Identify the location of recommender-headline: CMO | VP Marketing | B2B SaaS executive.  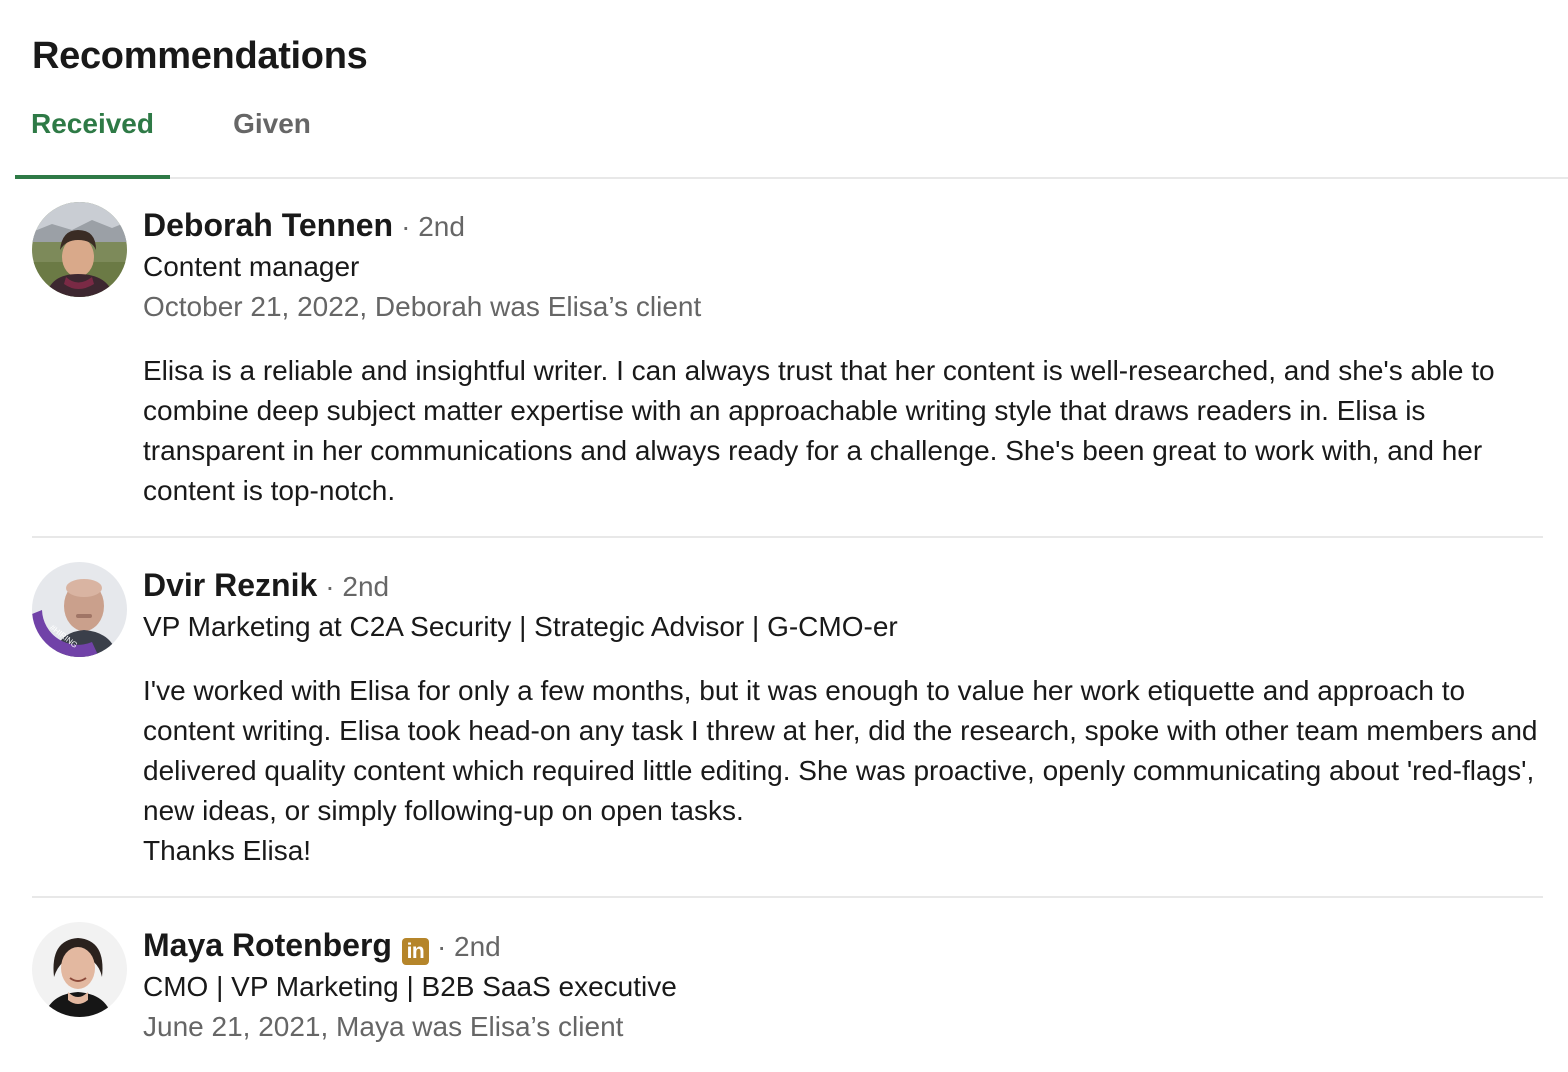
(410, 986).